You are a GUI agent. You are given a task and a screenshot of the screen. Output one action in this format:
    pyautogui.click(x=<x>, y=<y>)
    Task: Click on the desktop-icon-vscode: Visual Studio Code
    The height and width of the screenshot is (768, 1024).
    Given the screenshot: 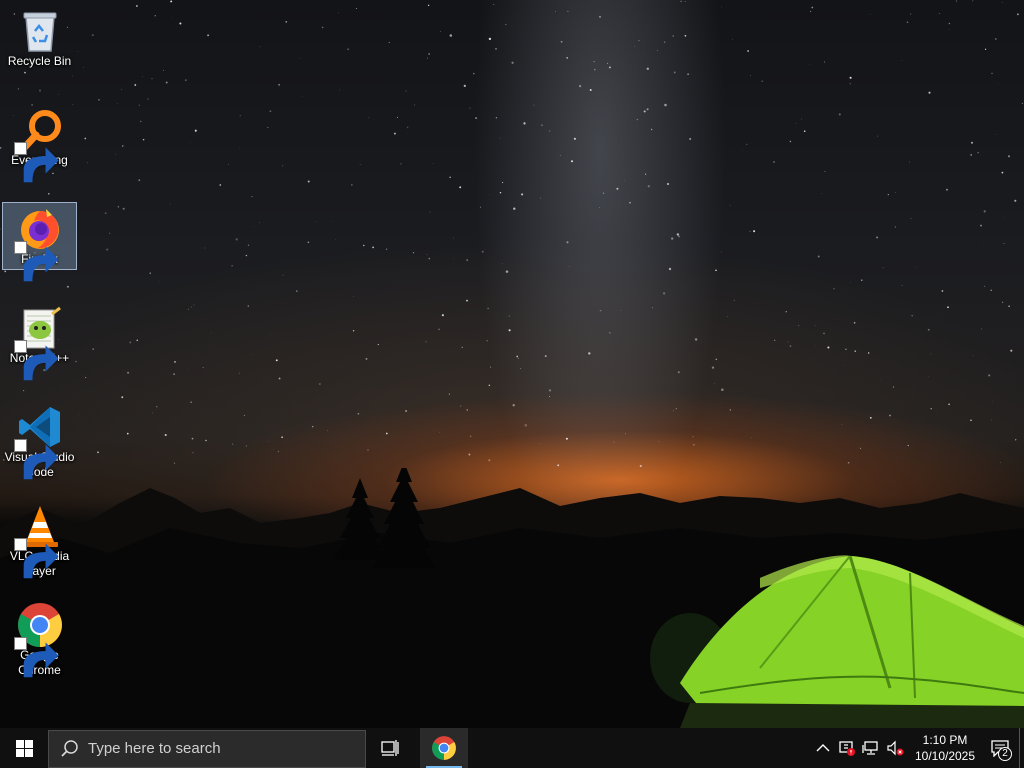 What is the action you would take?
    pyautogui.click(x=39, y=442)
    